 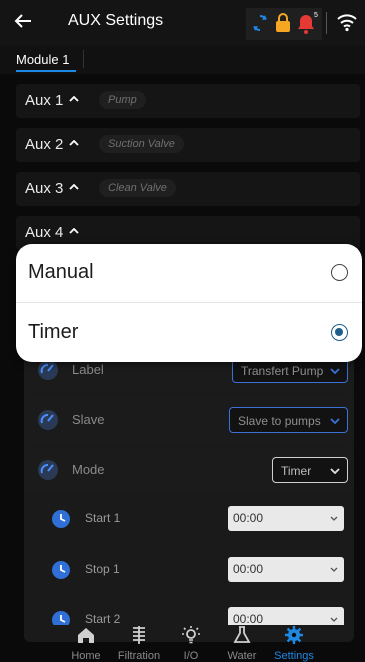 I want to click on flask-icon, so click(x=242, y=634).